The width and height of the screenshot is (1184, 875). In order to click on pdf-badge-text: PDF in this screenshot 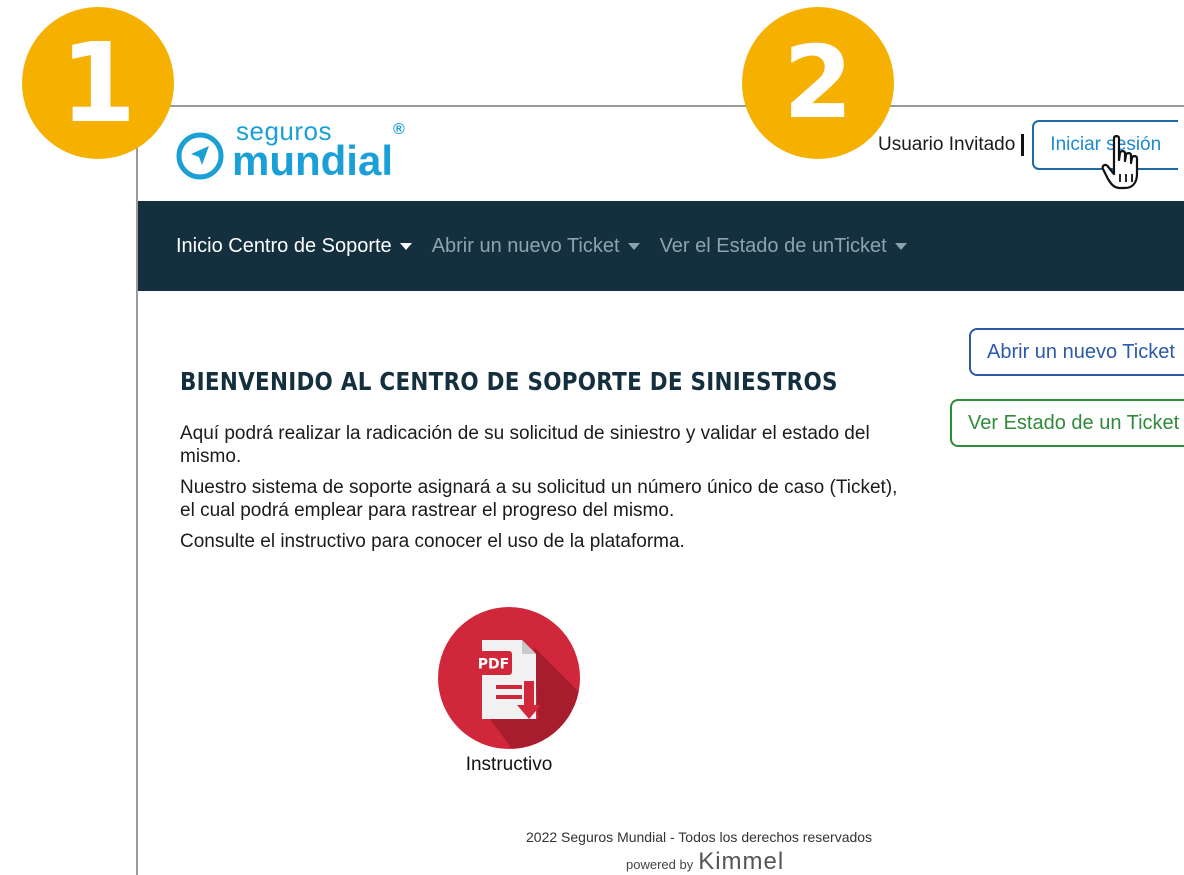, I will do `click(493, 665)`.